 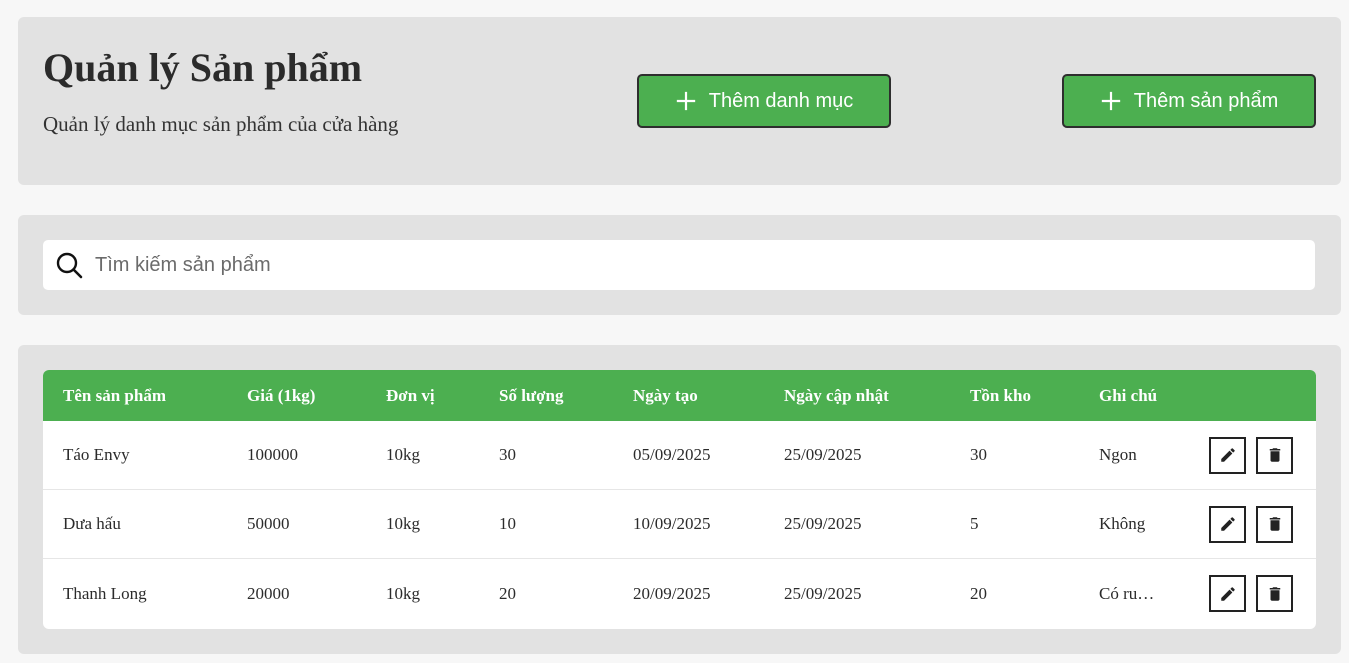 I want to click on add-product-button: Thêm sản phẩm, so click(x=1189, y=101).